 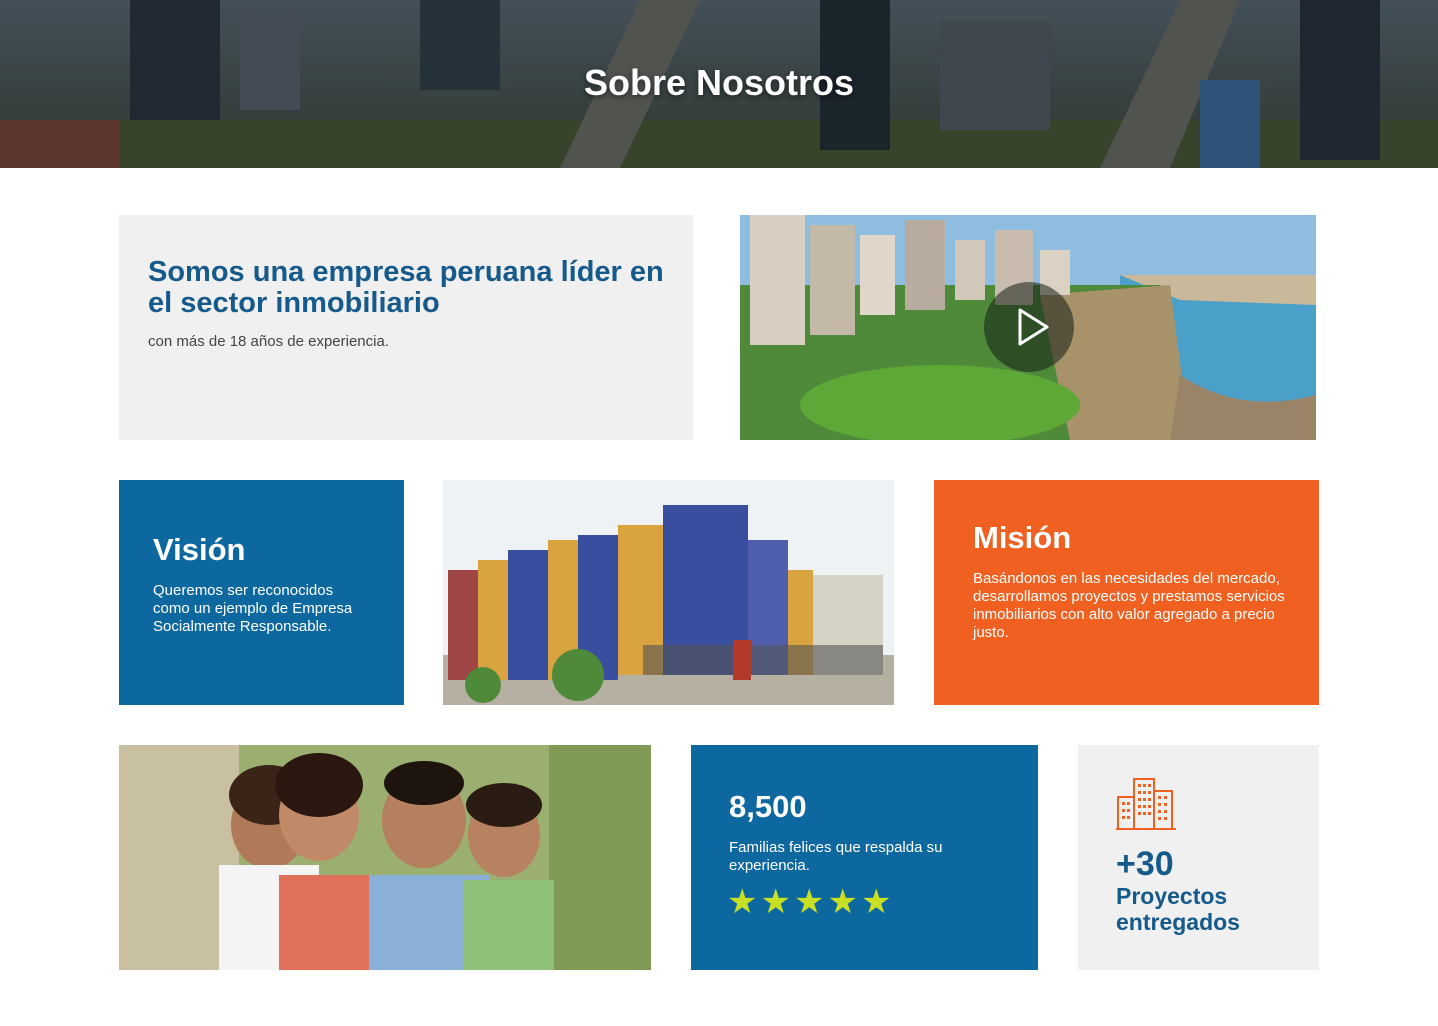 I want to click on buildings-icon, so click(x=1146, y=804).